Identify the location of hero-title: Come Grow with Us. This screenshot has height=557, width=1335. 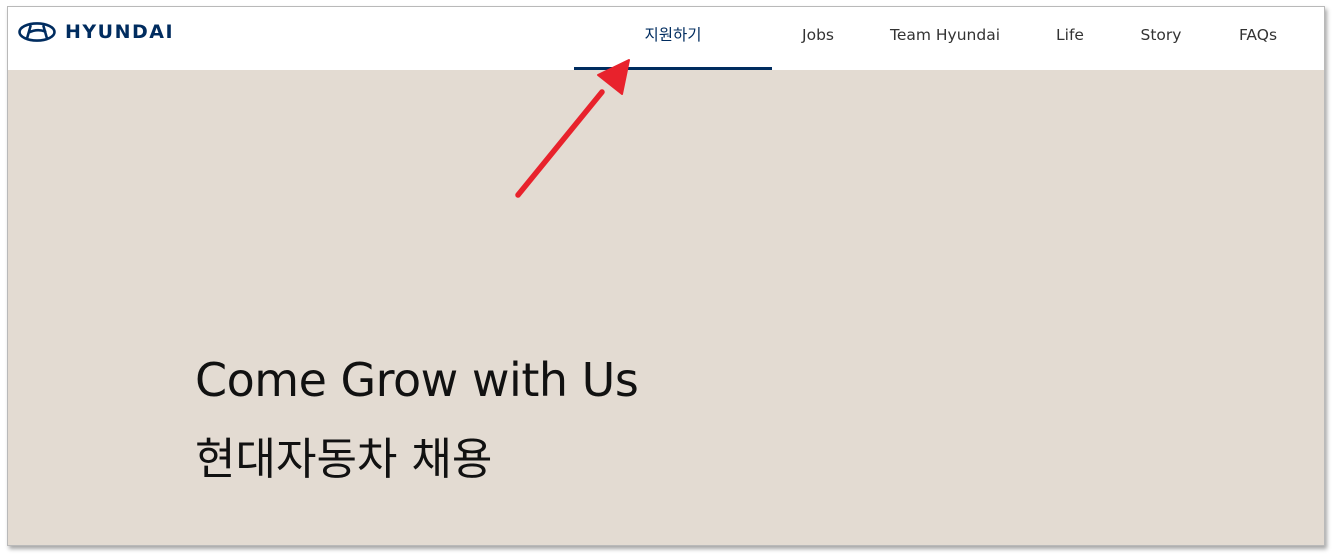
(417, 380).